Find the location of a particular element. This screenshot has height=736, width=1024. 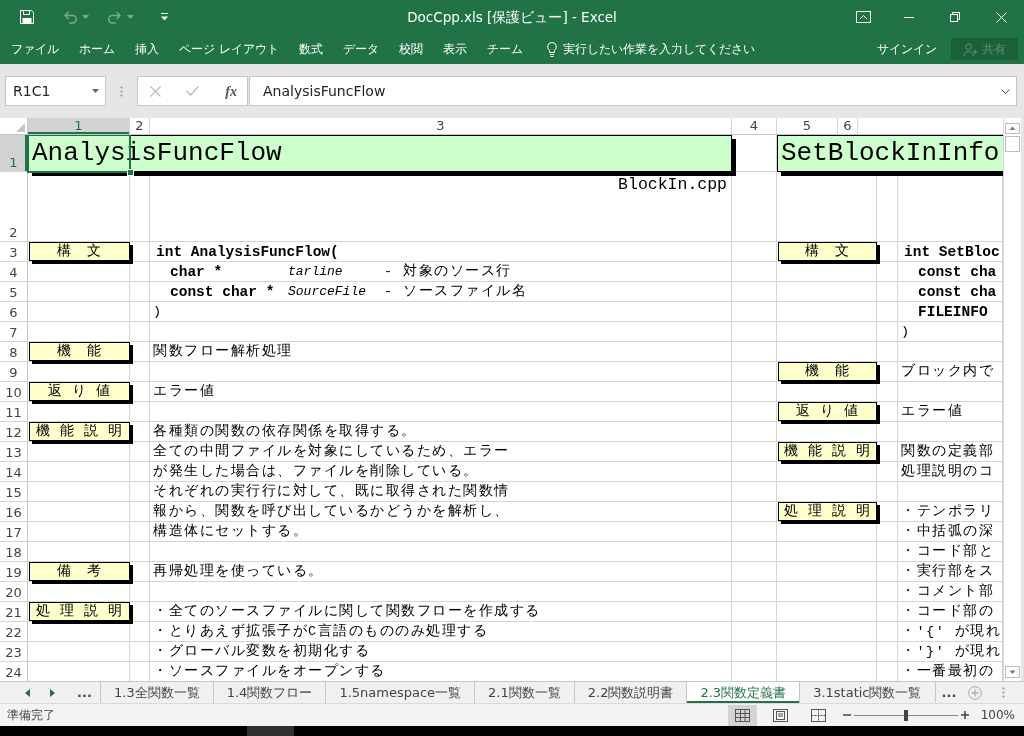

description-line: ・ソースファイルをオープンする is located at coordinates (269, 672).